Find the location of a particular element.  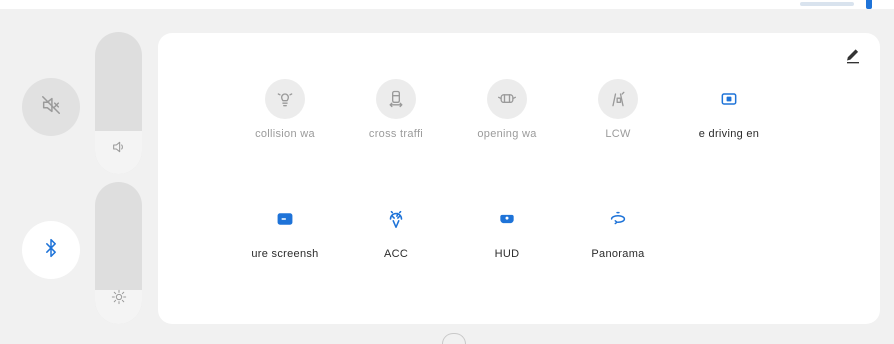

tile-hud: HUD is located at coordinates (507, 239).